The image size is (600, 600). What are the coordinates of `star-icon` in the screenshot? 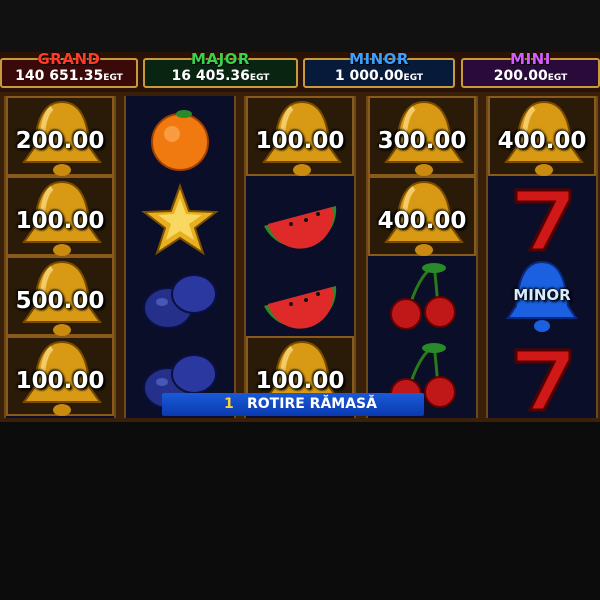 It's located at (180, 219).